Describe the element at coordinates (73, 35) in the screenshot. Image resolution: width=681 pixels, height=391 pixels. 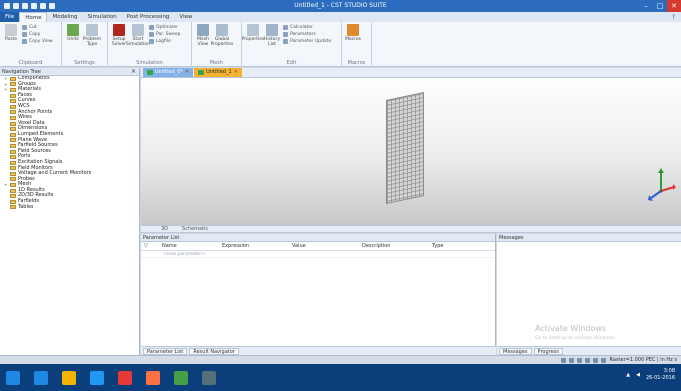
I see `units-button: Units` at that location.